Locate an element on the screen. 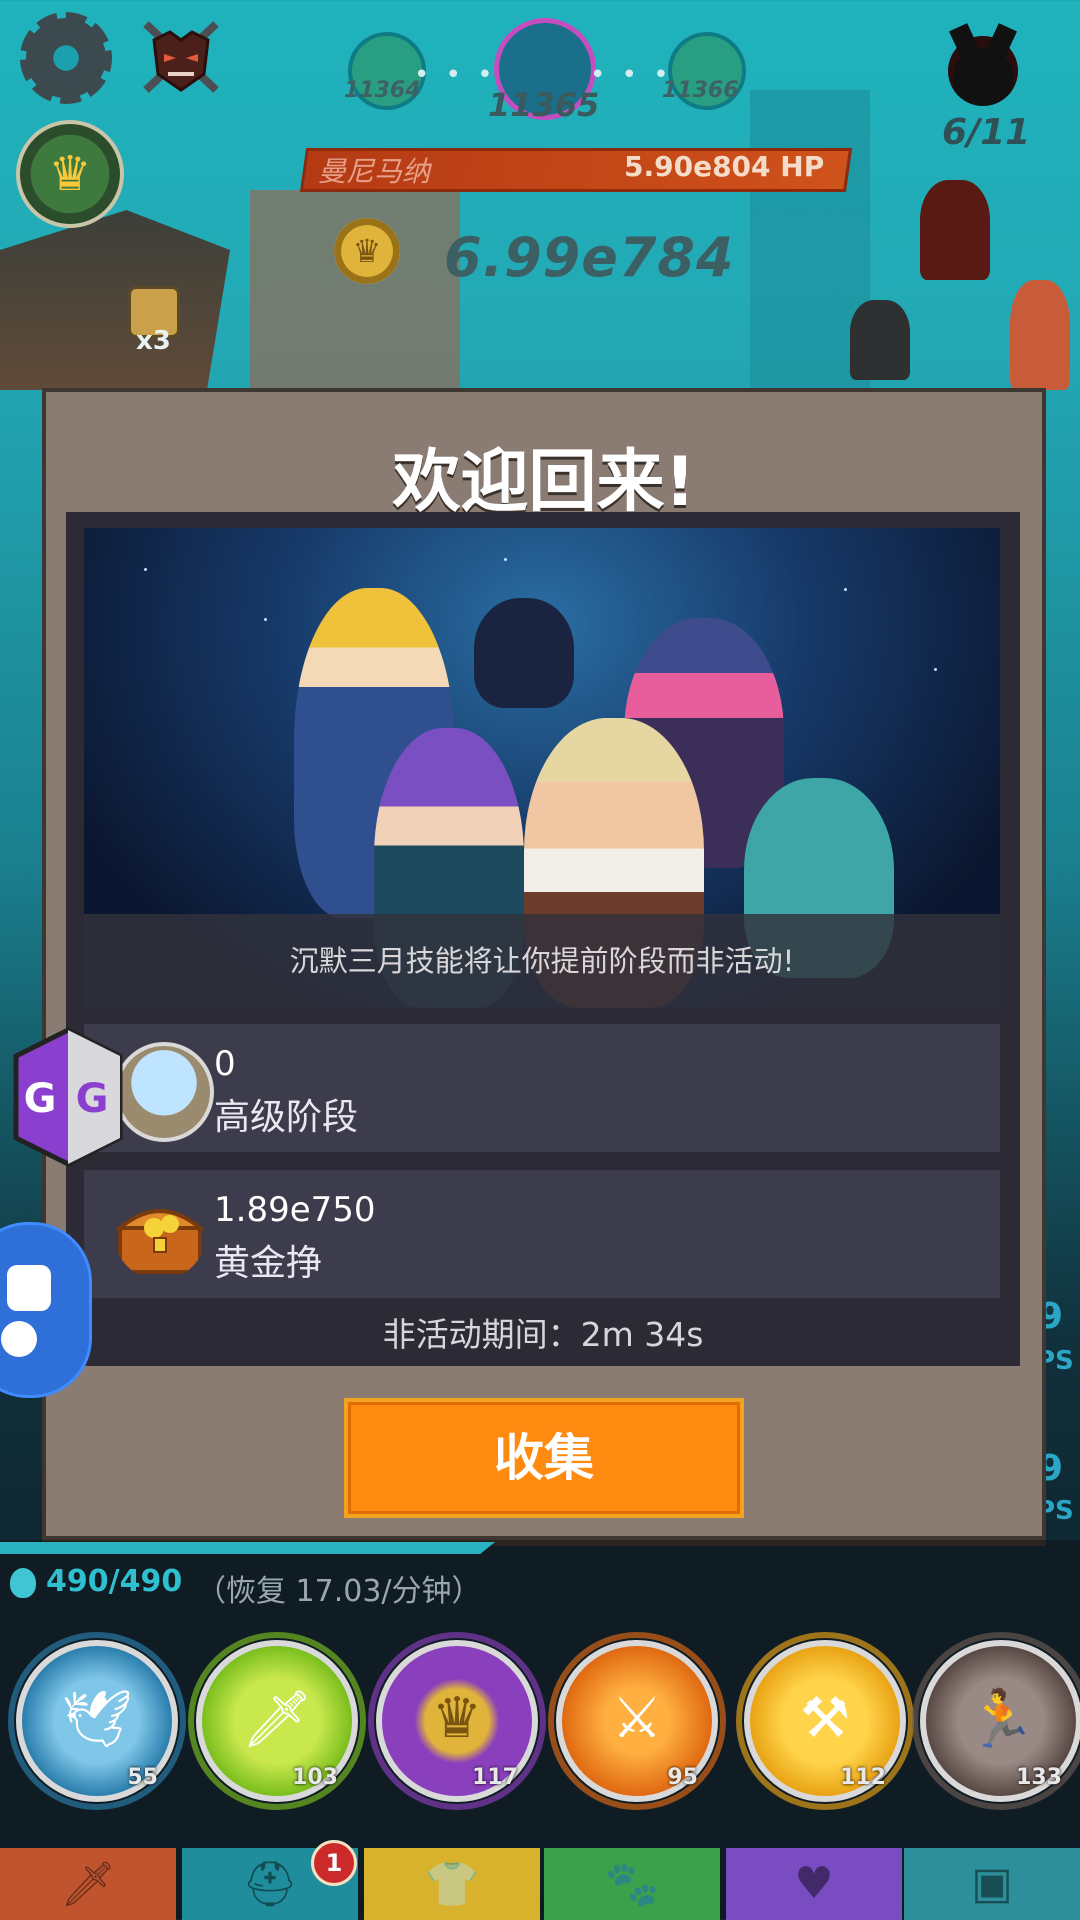  shirt-icon: 👕 is located at coordinates (452, 1884).